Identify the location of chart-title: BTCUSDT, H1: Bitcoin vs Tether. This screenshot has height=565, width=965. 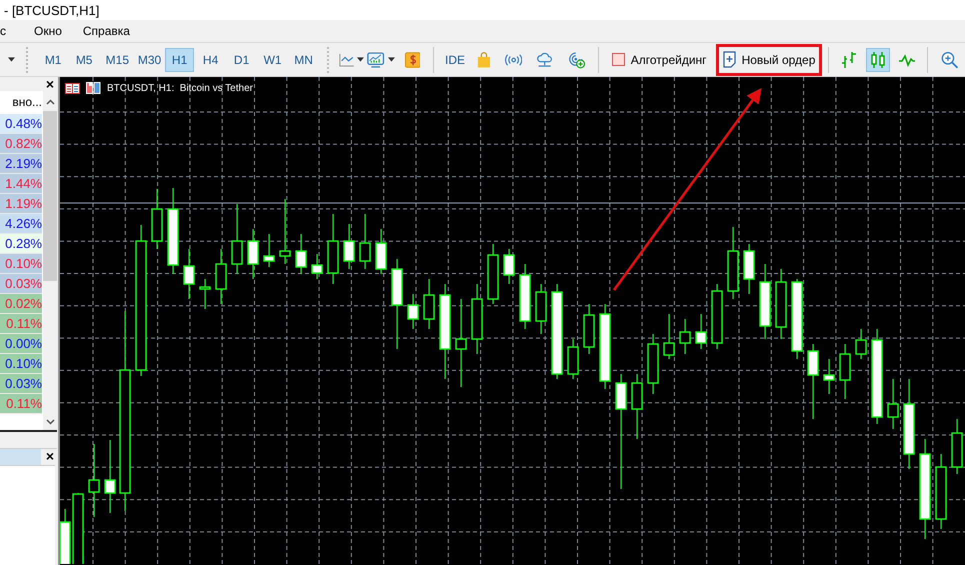
(180, 88).